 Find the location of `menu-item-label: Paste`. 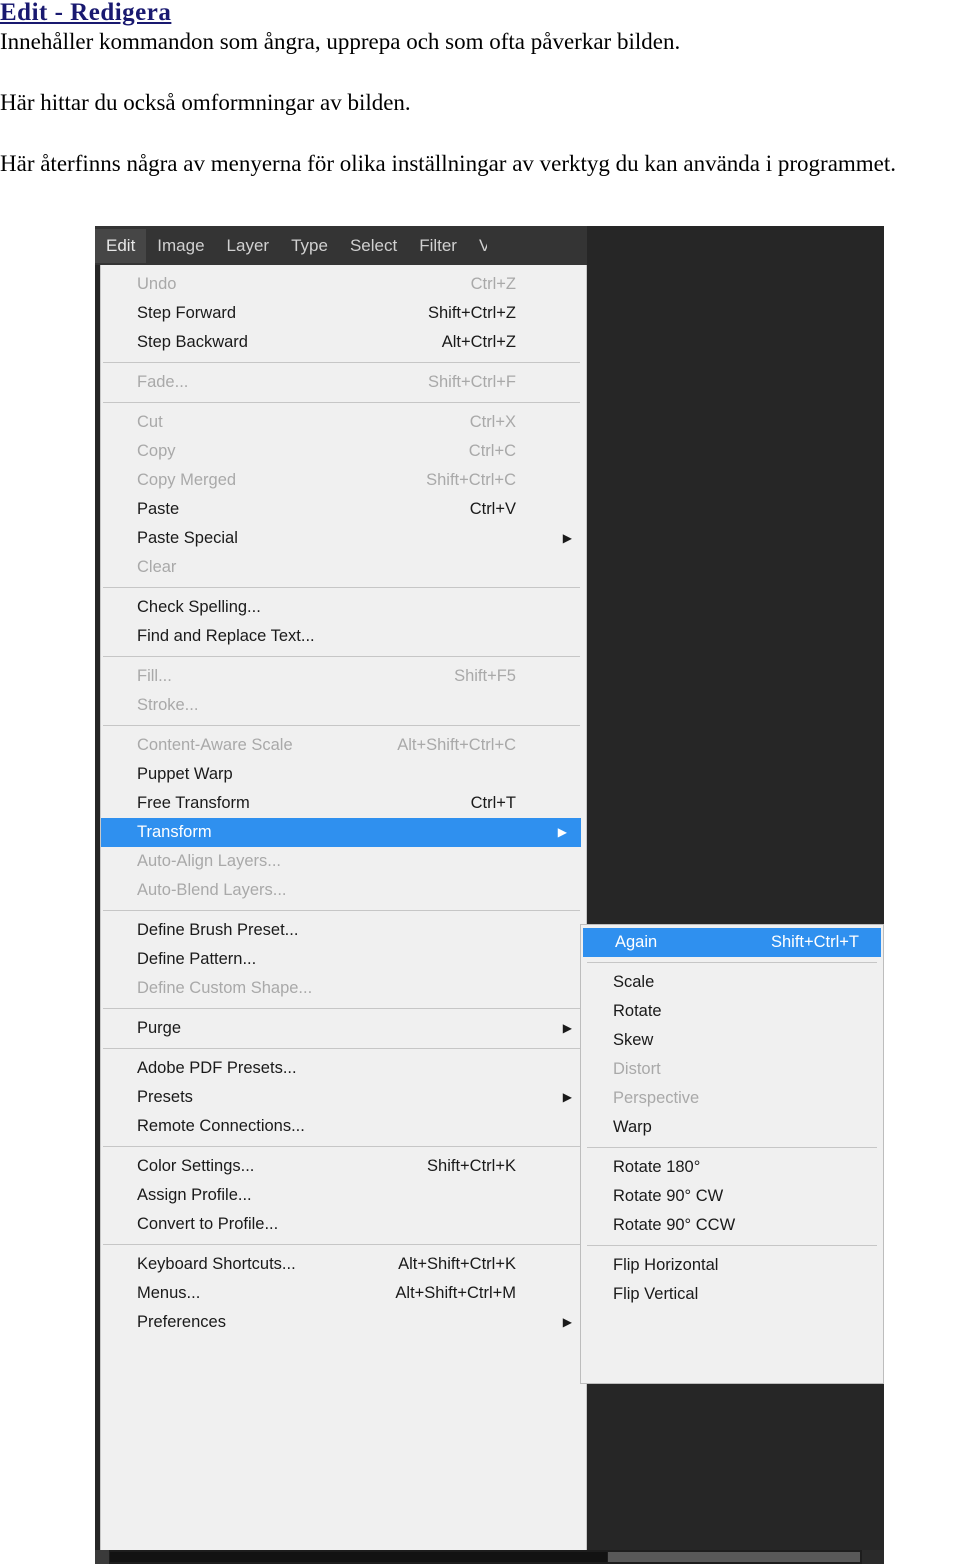

menu-item-label: Paste is located at coordinates (158, 509).